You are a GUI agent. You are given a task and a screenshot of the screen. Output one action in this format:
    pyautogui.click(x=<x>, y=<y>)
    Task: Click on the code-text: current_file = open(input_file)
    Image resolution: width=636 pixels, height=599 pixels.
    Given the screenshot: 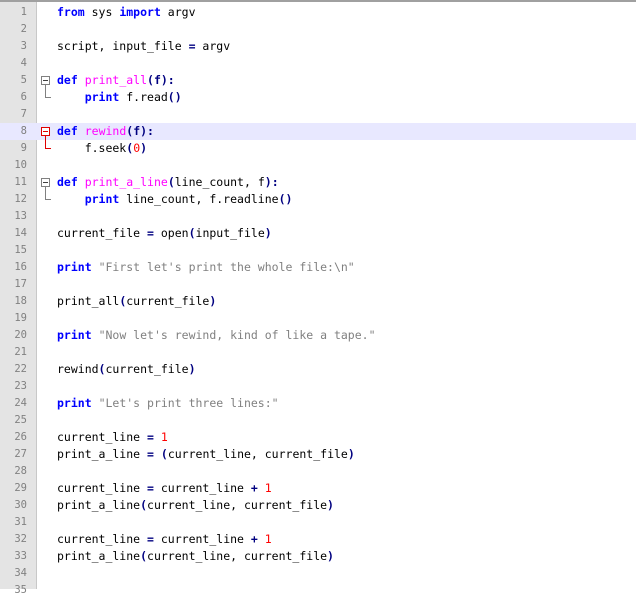 What is the action you would take?
    pyautogui.click(x=164, y=233)
    